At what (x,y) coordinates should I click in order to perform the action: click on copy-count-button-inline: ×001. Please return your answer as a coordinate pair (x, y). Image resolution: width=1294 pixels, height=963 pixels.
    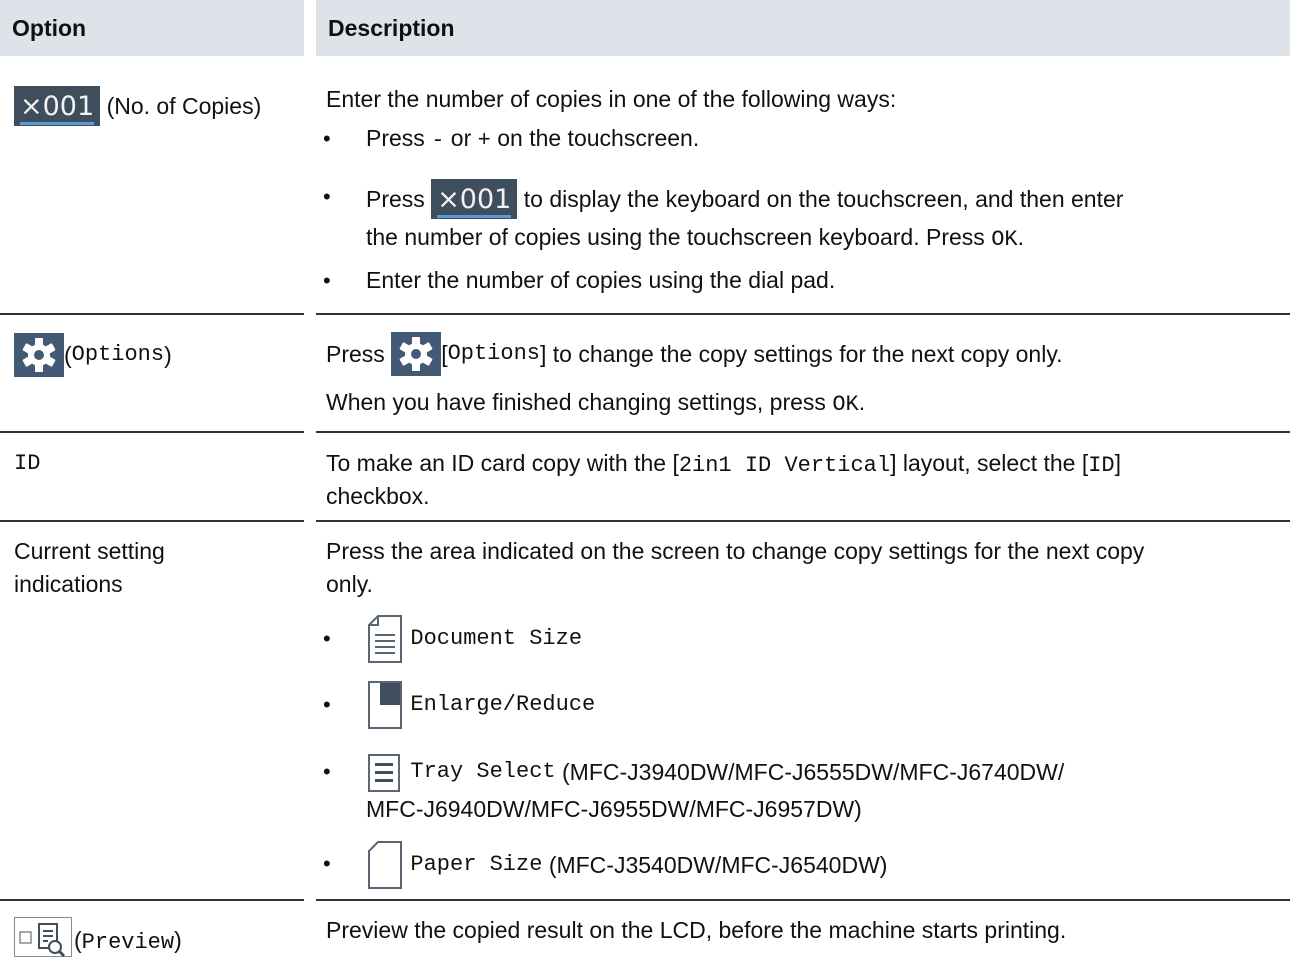
    Looking at the image, I should click on (474, 198).